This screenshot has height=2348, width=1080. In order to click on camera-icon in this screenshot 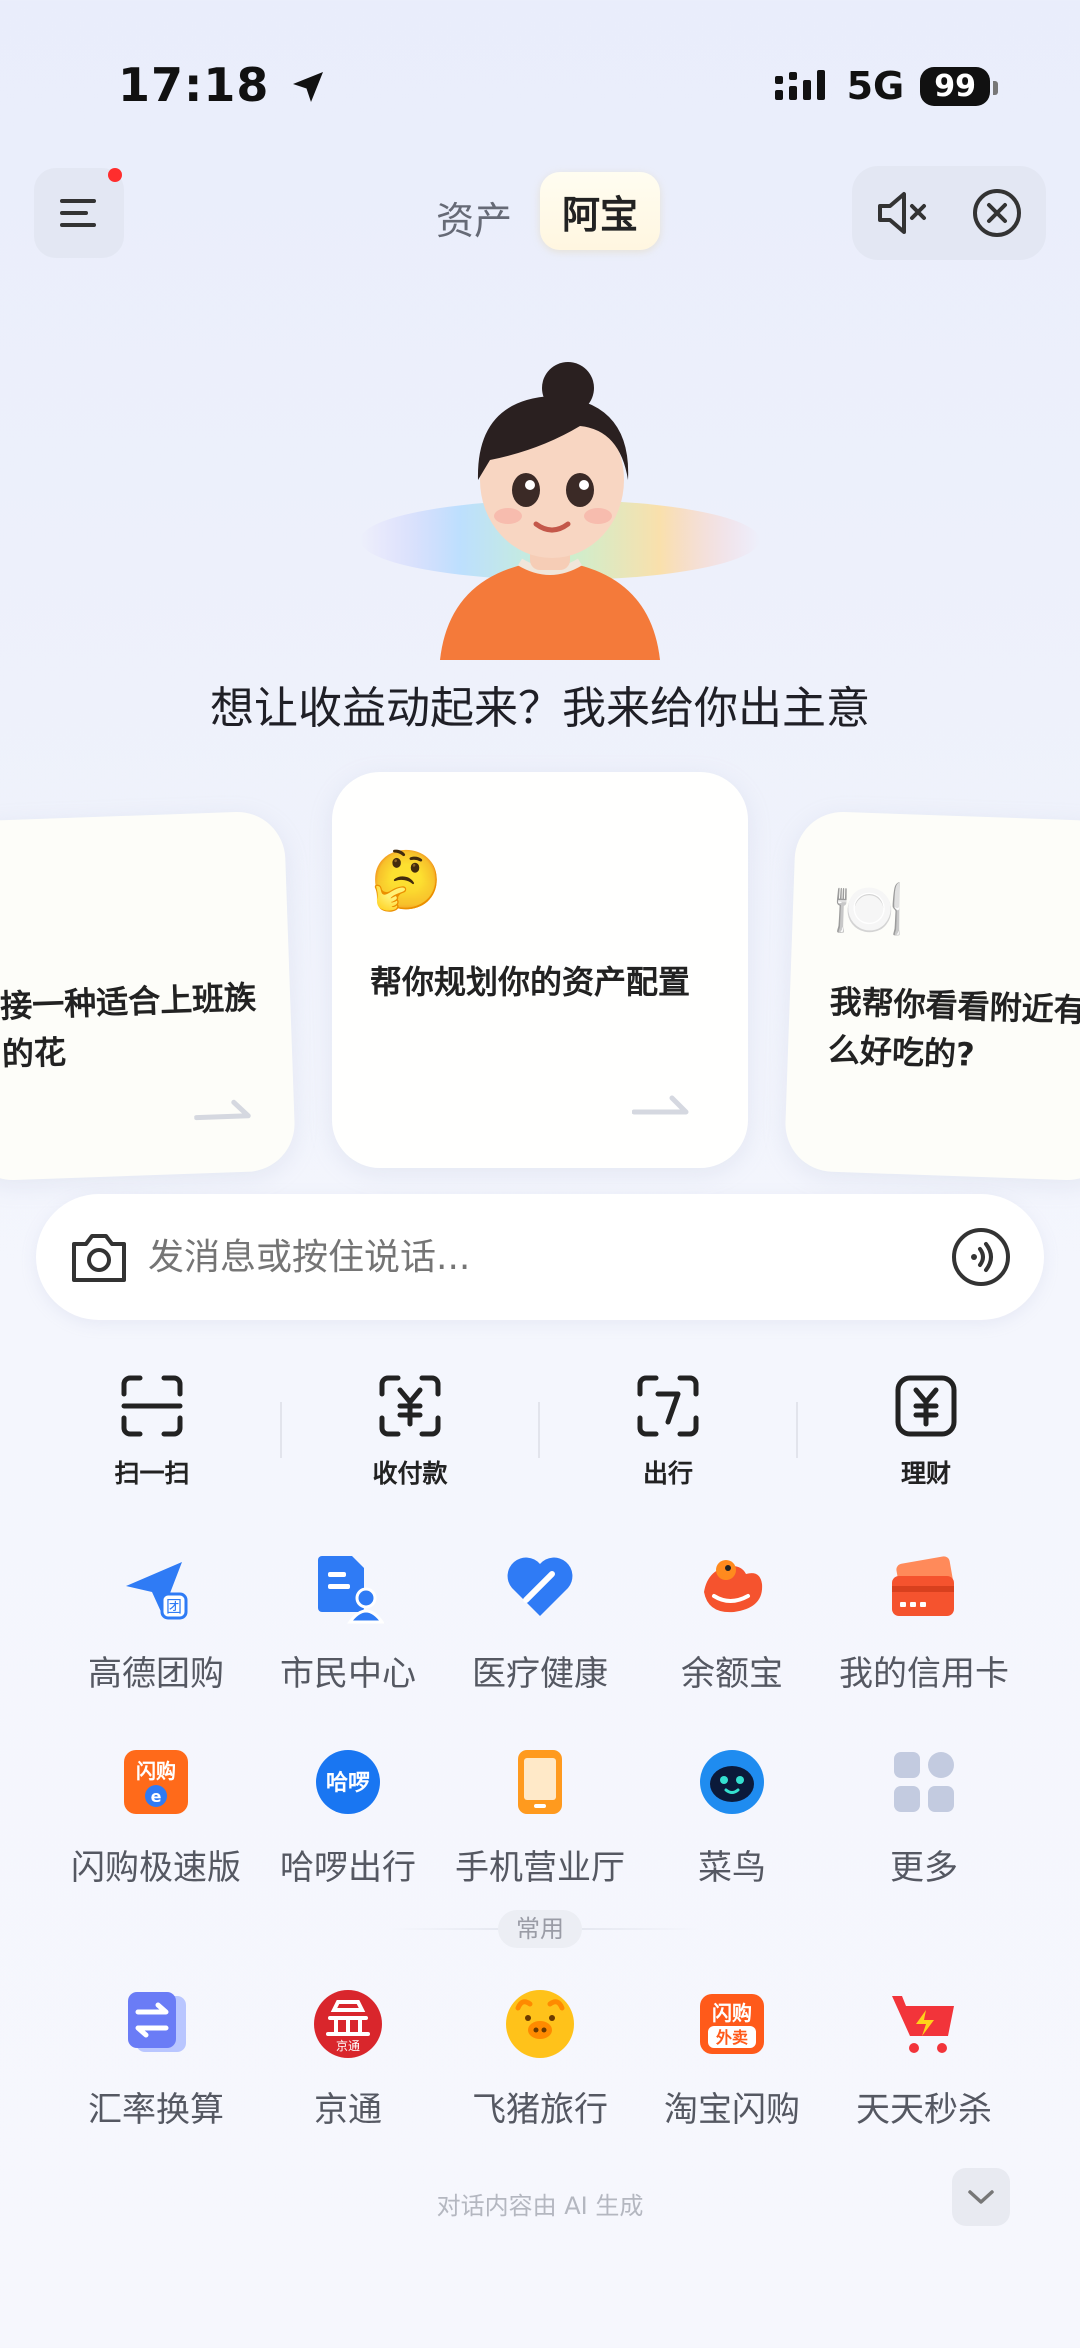, I will do `click(99, 1257)`.